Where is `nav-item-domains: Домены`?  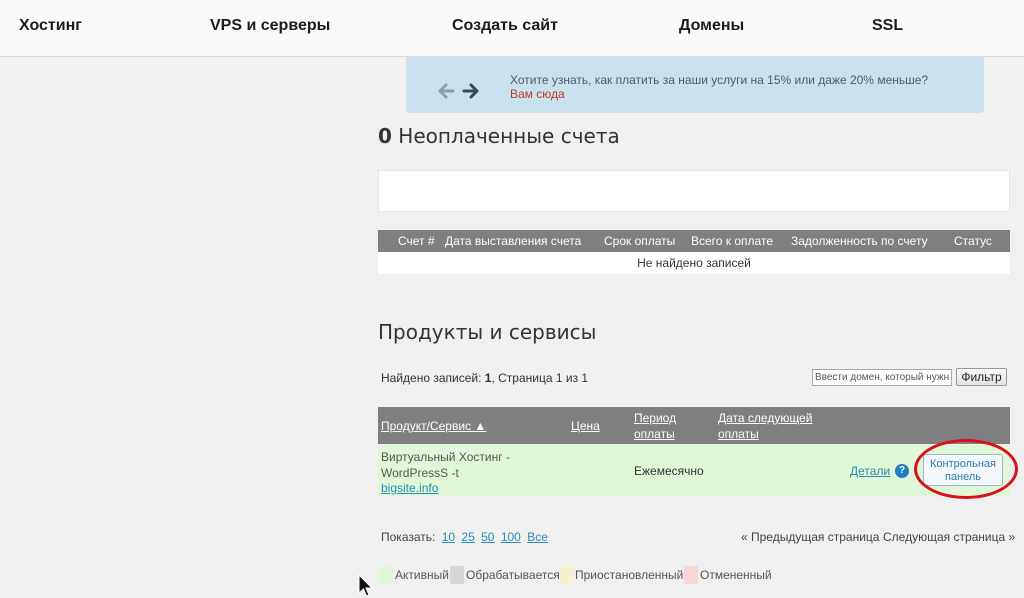 nav-item-domains: Домены is located at coordinates (711, 26).